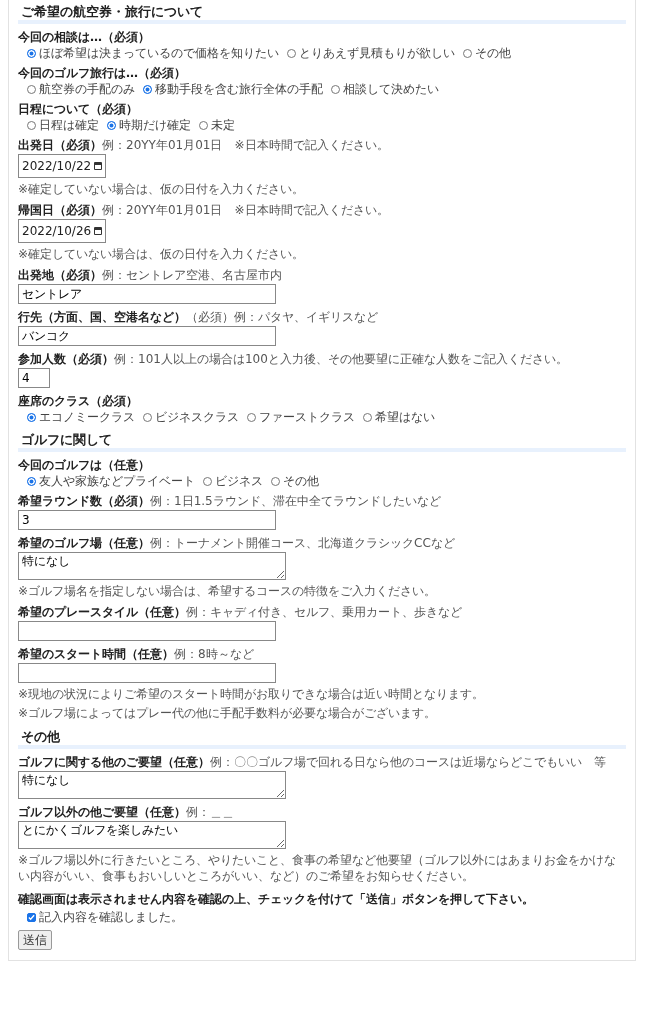  What do you see at coordinates (34, 378) in the screenshot?
I see `text-field: 4` at bounding box center [34, 378].